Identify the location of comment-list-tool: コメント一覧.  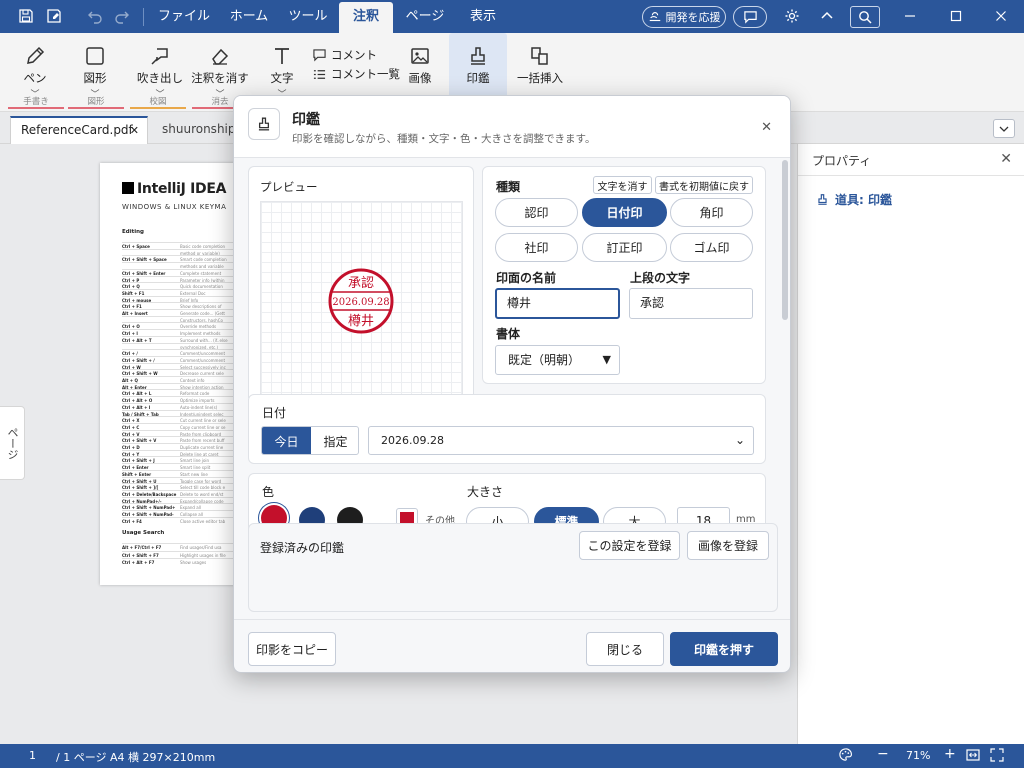
(356, 74).